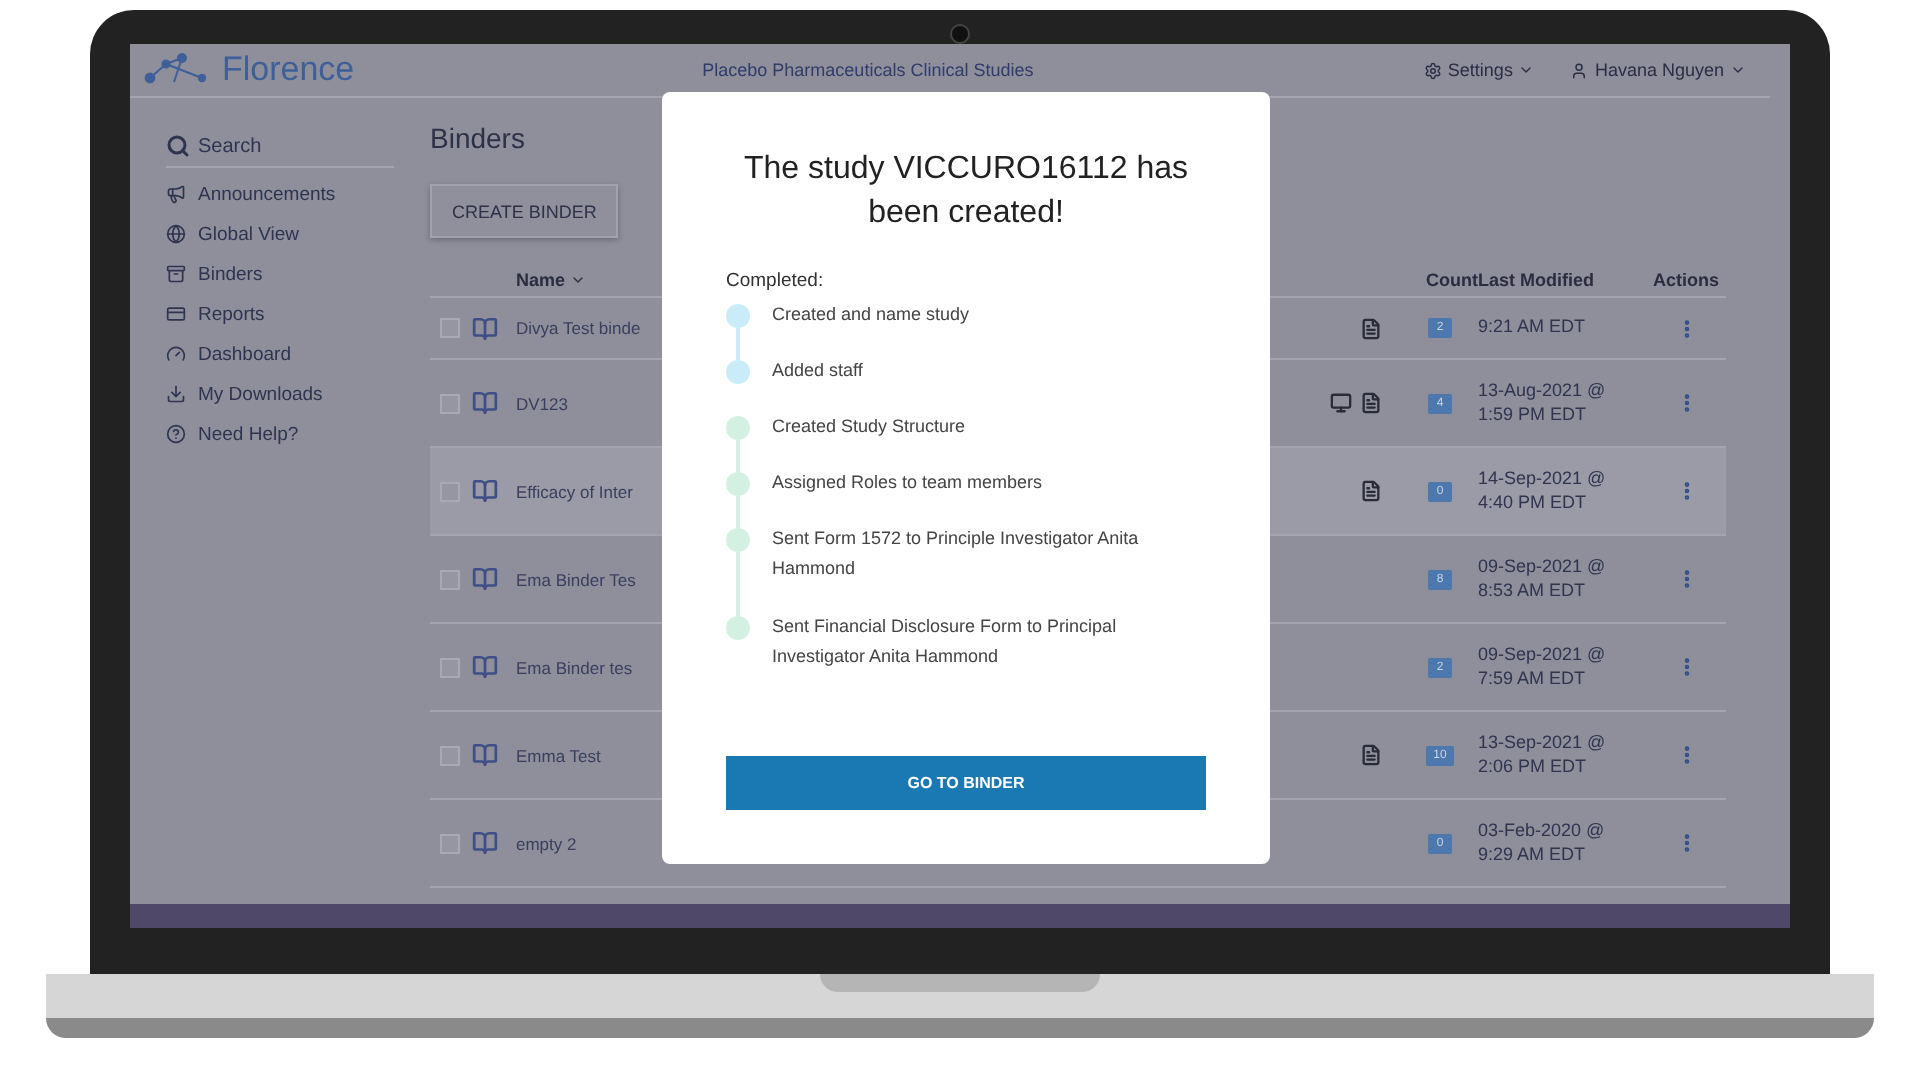 The width and height of the screenshot is (1920, 1080). Describe the element at coordinates (1543, 579) in the screenshot. I see `last-modified: 09-Sep-2021 @ 8:53 AM EDT` at that location.